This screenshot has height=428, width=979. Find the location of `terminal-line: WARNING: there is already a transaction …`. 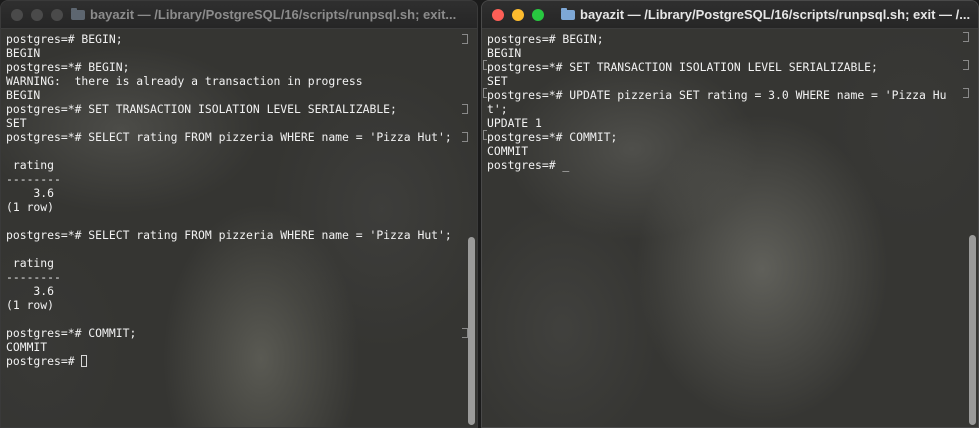

terminal-line: WARNING: there is already a transaction … is located at coordinates (184, 81).